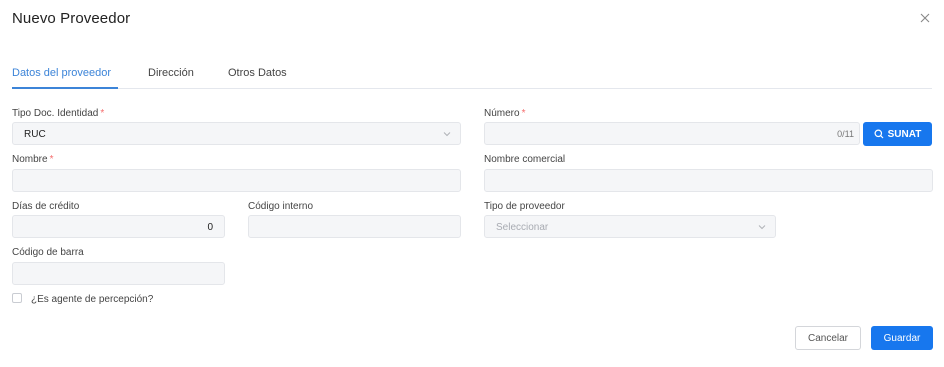  I want to click on tipo-doc-label: Tipo Doc. Identidad *, so click(58, 113).